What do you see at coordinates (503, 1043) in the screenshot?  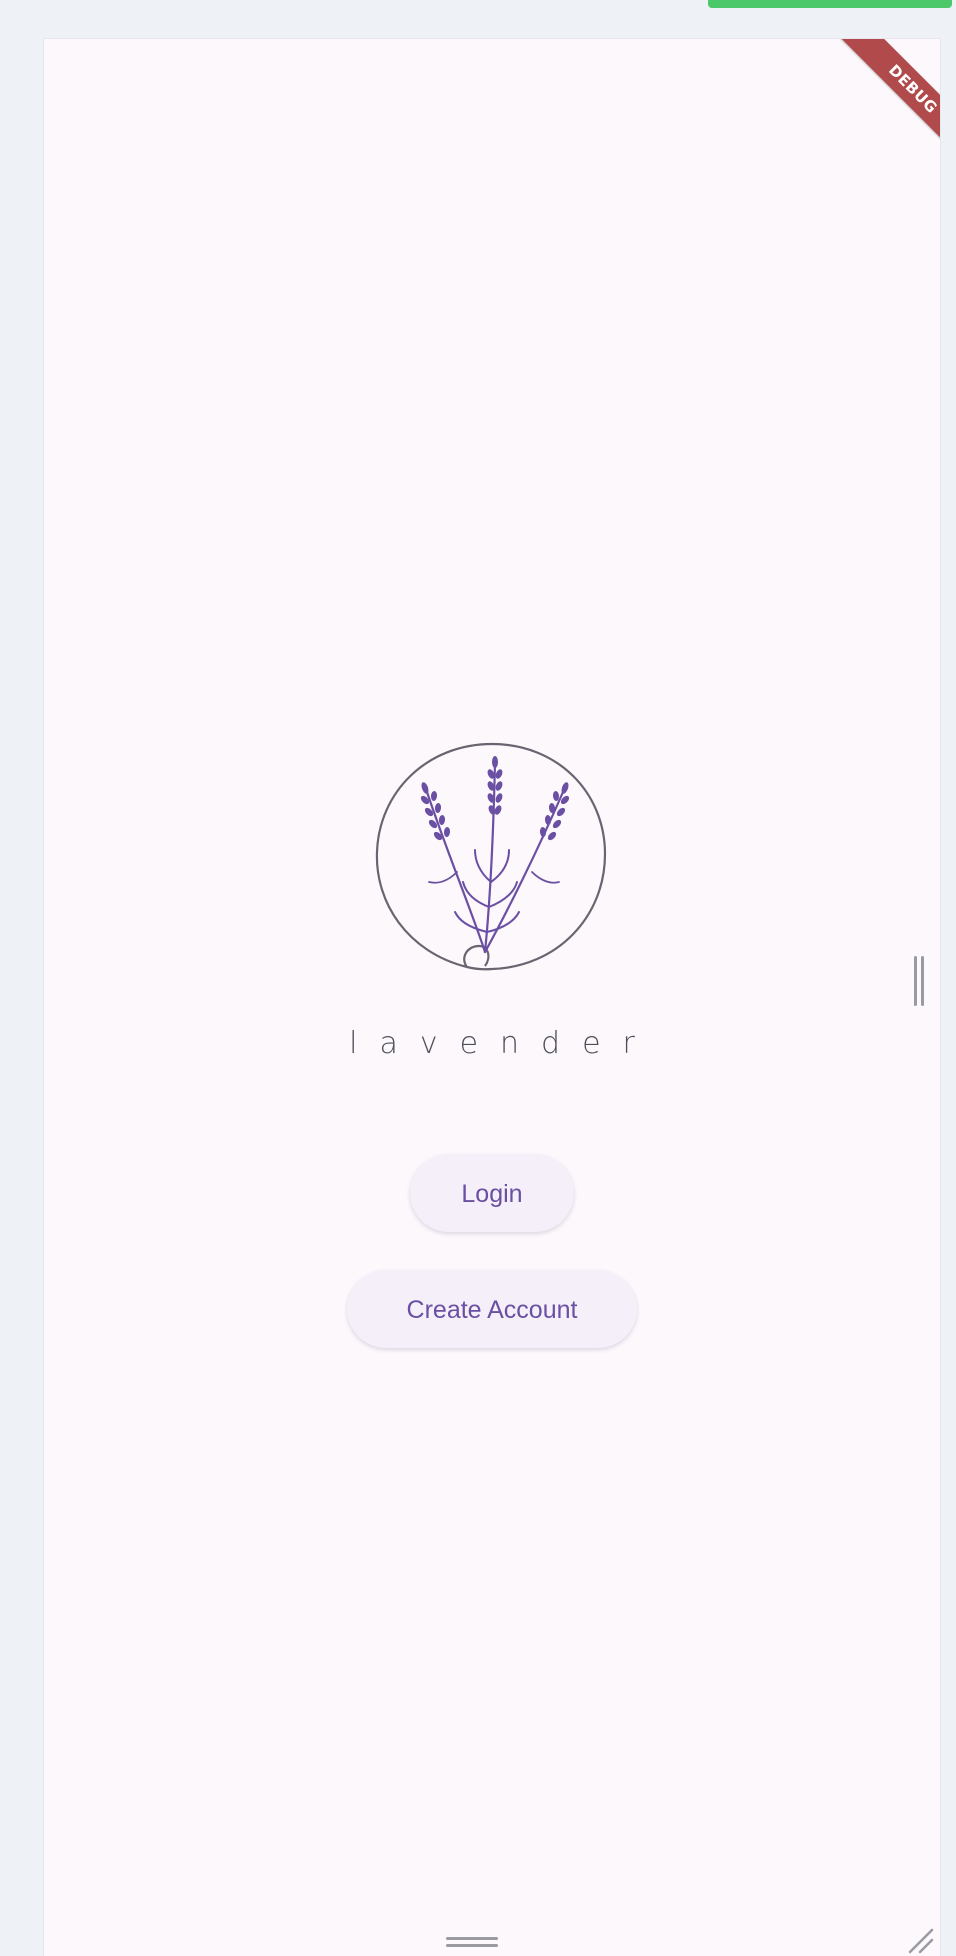 I see `app-wordmark: lavender` at bounding box center [503, 1043].